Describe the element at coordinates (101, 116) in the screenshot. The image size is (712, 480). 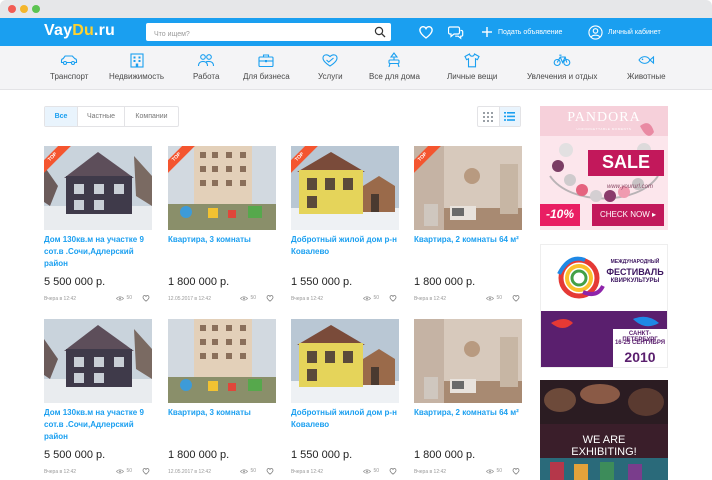
I see `tab-private: Частные` at that location.